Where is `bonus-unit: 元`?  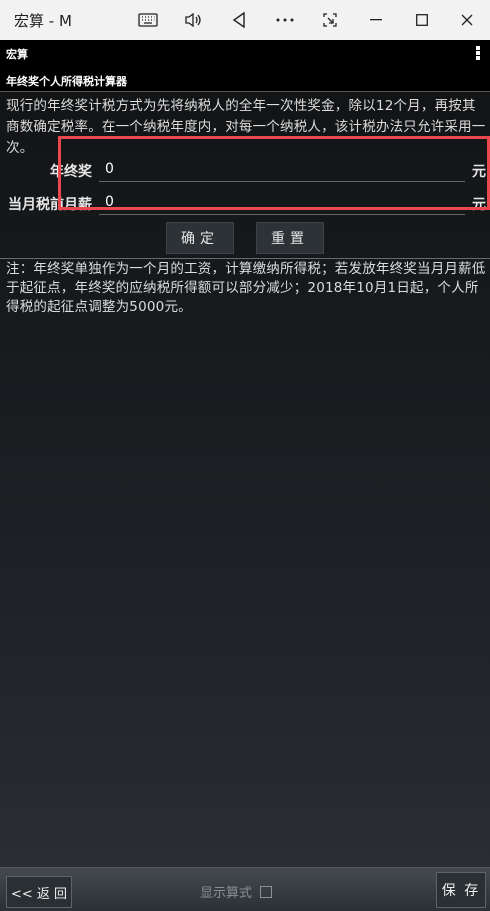 bonus-unit: 元 is located at coordinates (479, 172).